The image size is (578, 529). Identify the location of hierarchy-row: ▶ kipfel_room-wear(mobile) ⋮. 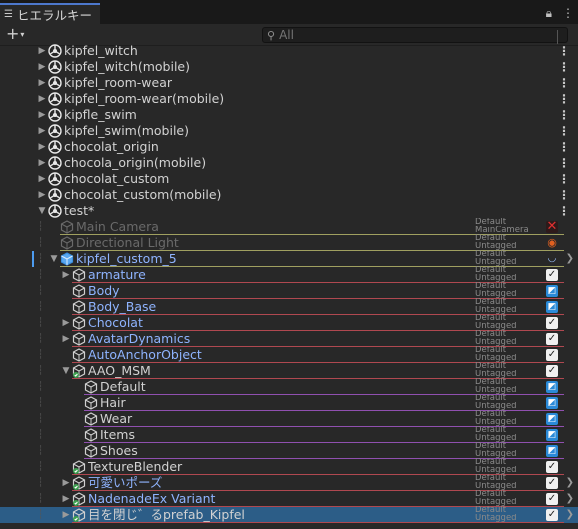
(289, 99).